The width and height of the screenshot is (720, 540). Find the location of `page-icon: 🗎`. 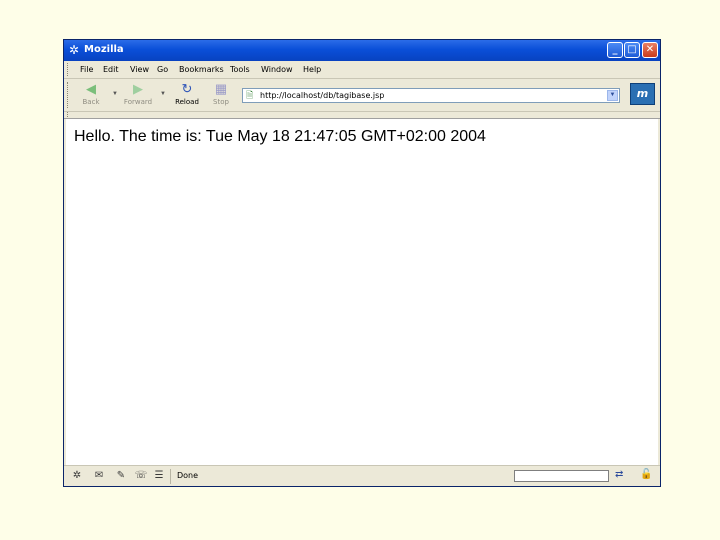

page-icon: 🗎 is located at coordinates (250, 95).